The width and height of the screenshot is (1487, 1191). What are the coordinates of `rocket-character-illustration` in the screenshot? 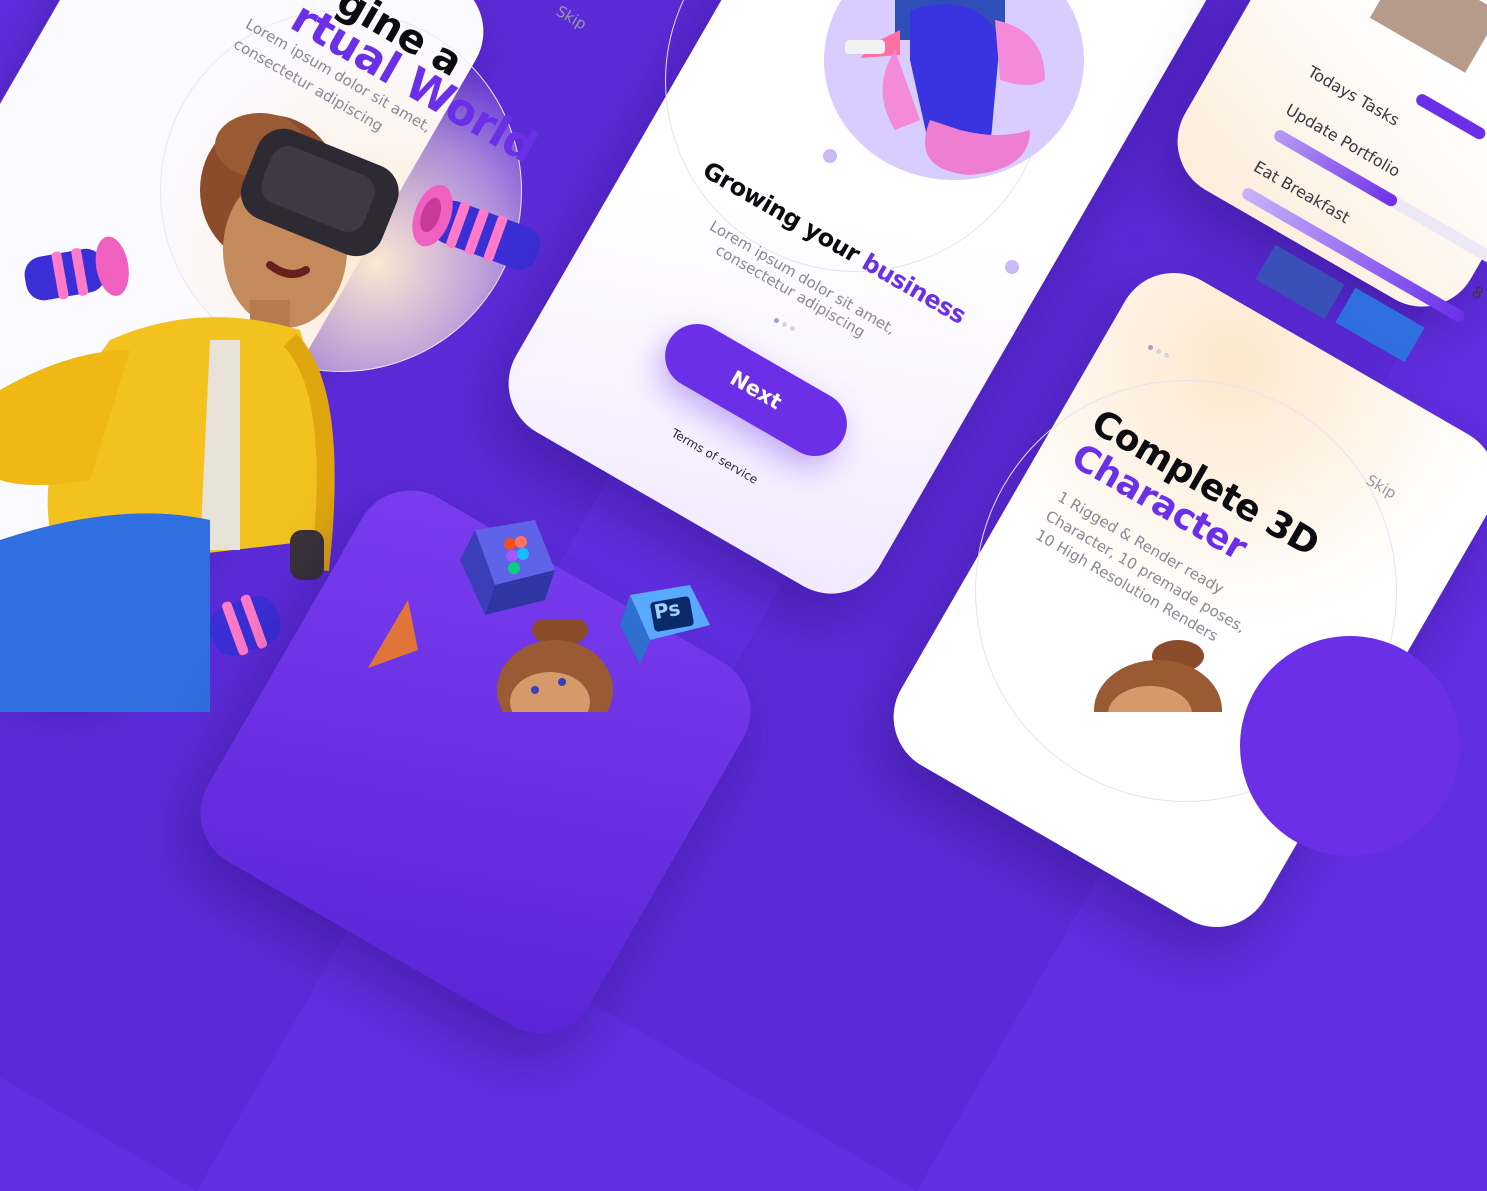 It's located at (945, 87).